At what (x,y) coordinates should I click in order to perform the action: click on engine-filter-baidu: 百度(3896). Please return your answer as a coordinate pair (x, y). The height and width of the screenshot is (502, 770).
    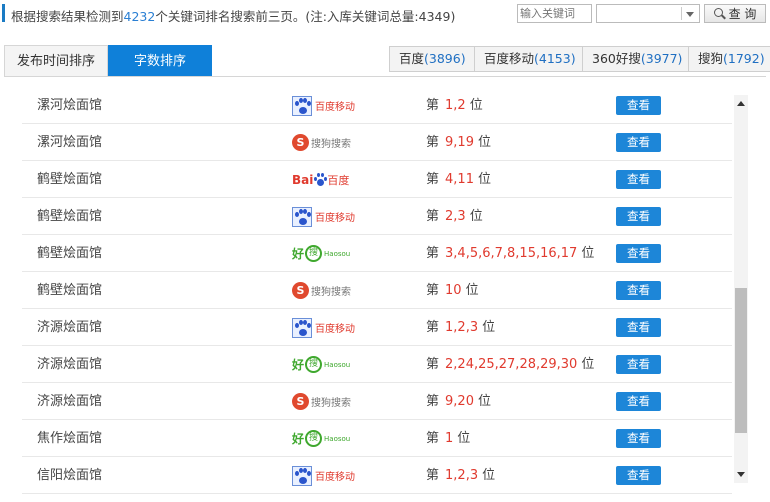
    Looking at the image, I should click on (432, 59).